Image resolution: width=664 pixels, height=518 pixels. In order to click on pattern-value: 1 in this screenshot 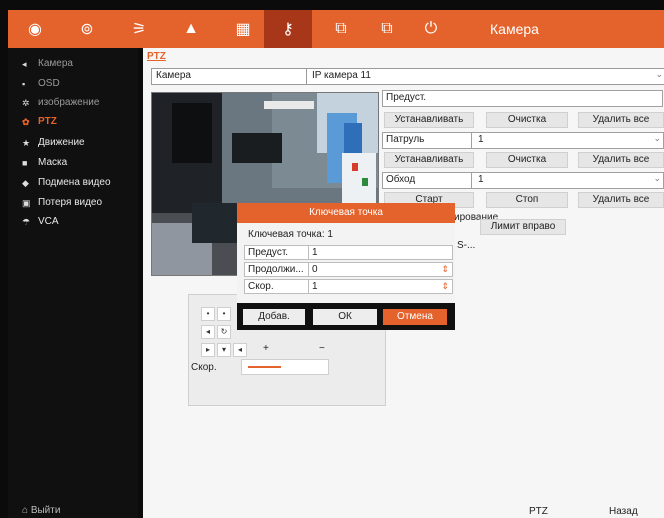, I will do `click(481, 179)`.